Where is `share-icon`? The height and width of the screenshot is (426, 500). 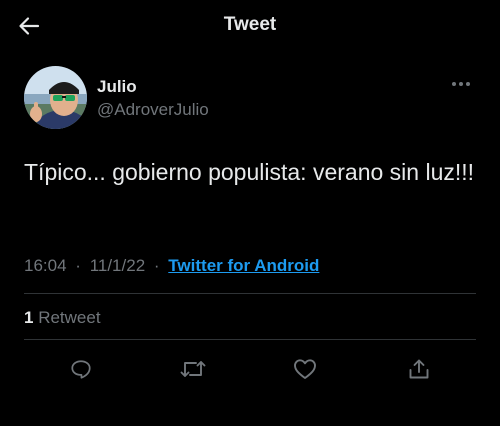 share-icon is located at coordinates (419, 369).